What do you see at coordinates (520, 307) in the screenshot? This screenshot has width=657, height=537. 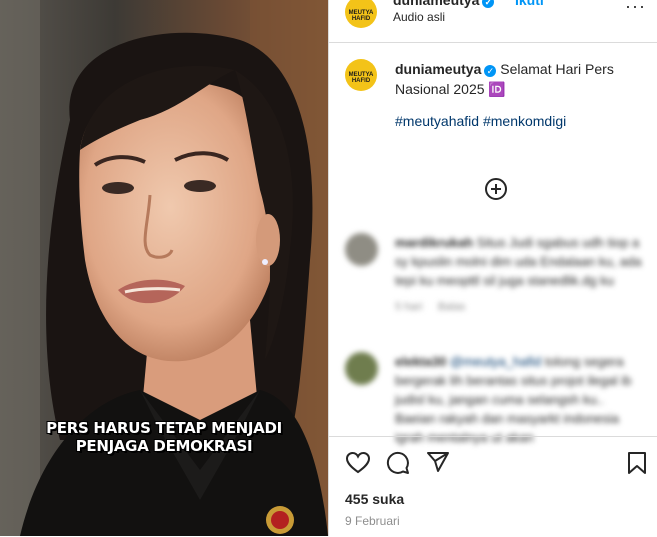 I see `comment-meta: 5 hari Balas` at bounding box center [520, 307].